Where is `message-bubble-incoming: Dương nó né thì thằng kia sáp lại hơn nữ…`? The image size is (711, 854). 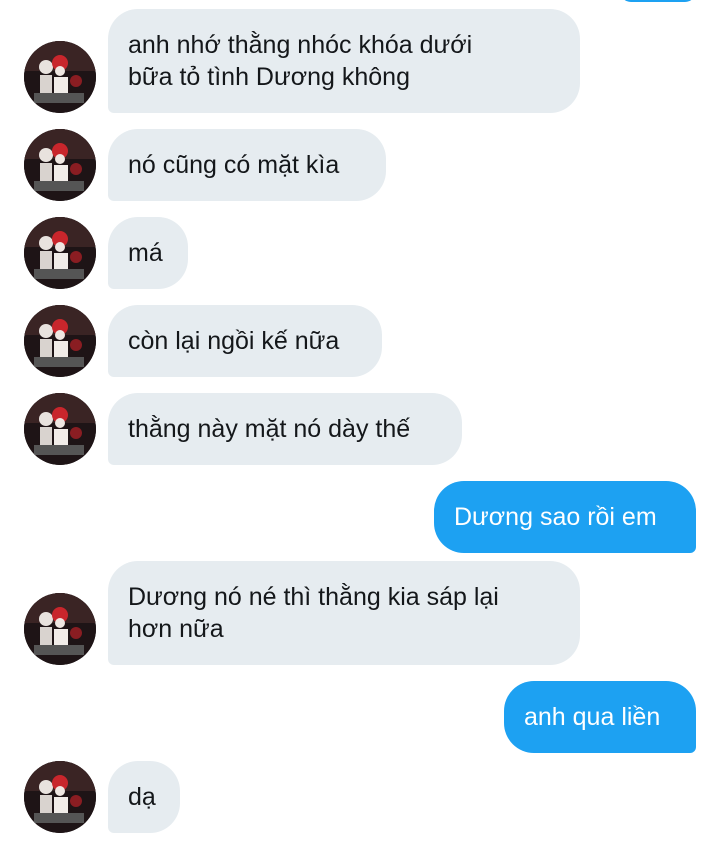 message-bubble-incoming: Dương nó né thì thằng kia sáp lại hơn nữ… is located at coordinates (344, 613).